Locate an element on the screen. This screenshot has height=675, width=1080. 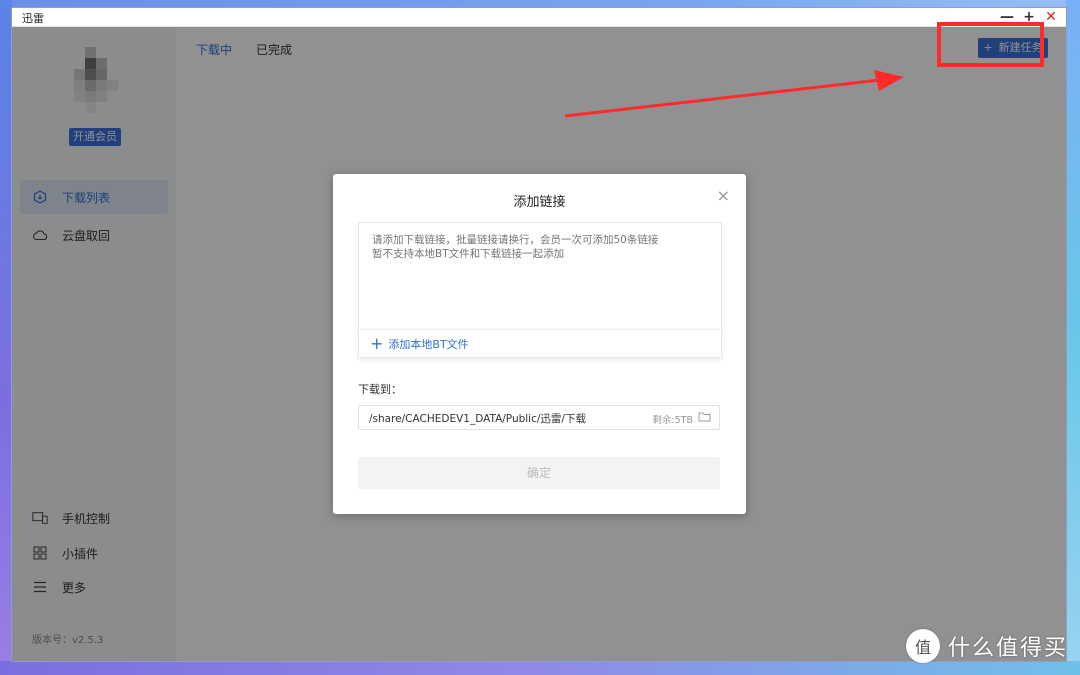
download-path: /share/CACHEDEV1_DATA/Public/迅雷/下载 is located at coordinates (477, 419).